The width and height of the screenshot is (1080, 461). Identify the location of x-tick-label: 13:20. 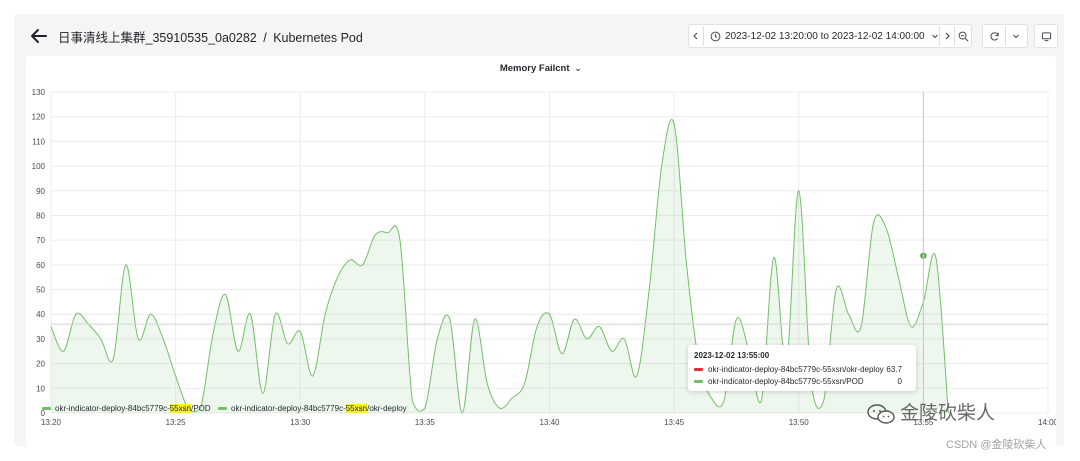
(51, 422).